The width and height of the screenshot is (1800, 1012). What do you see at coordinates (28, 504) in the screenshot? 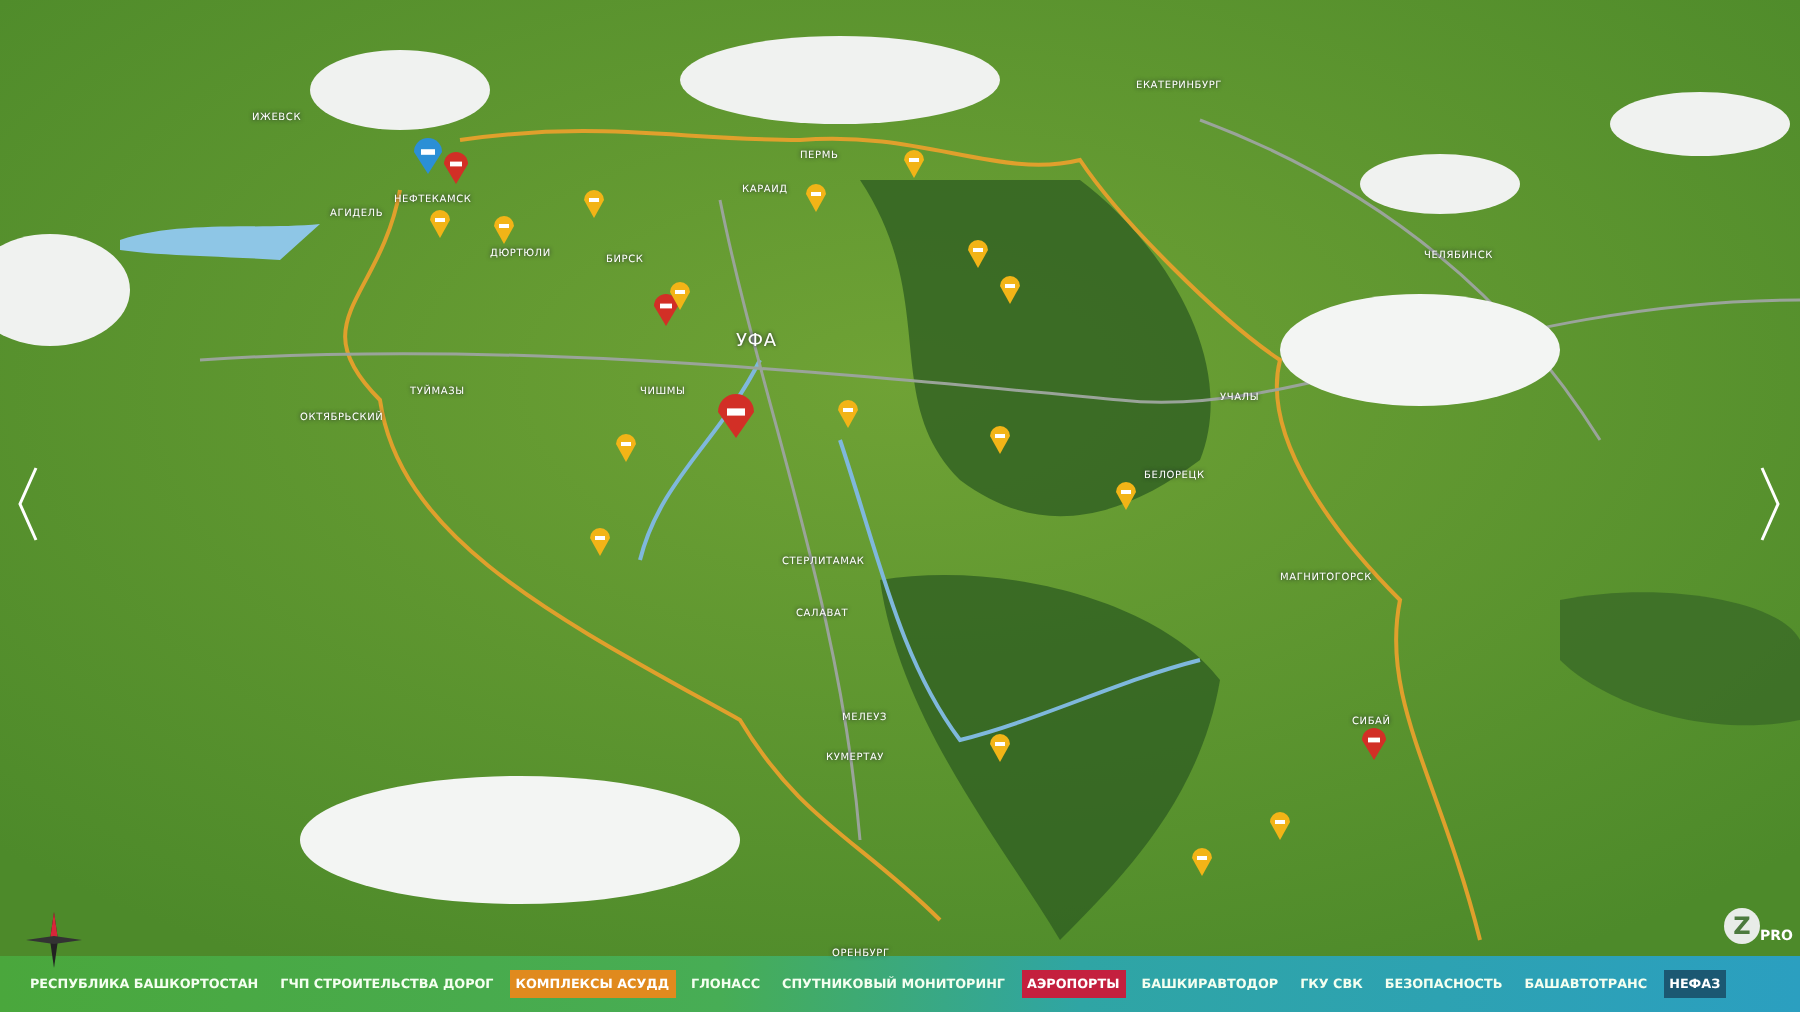
I see `chevron-left-icon` at bounding box center [28, 504].